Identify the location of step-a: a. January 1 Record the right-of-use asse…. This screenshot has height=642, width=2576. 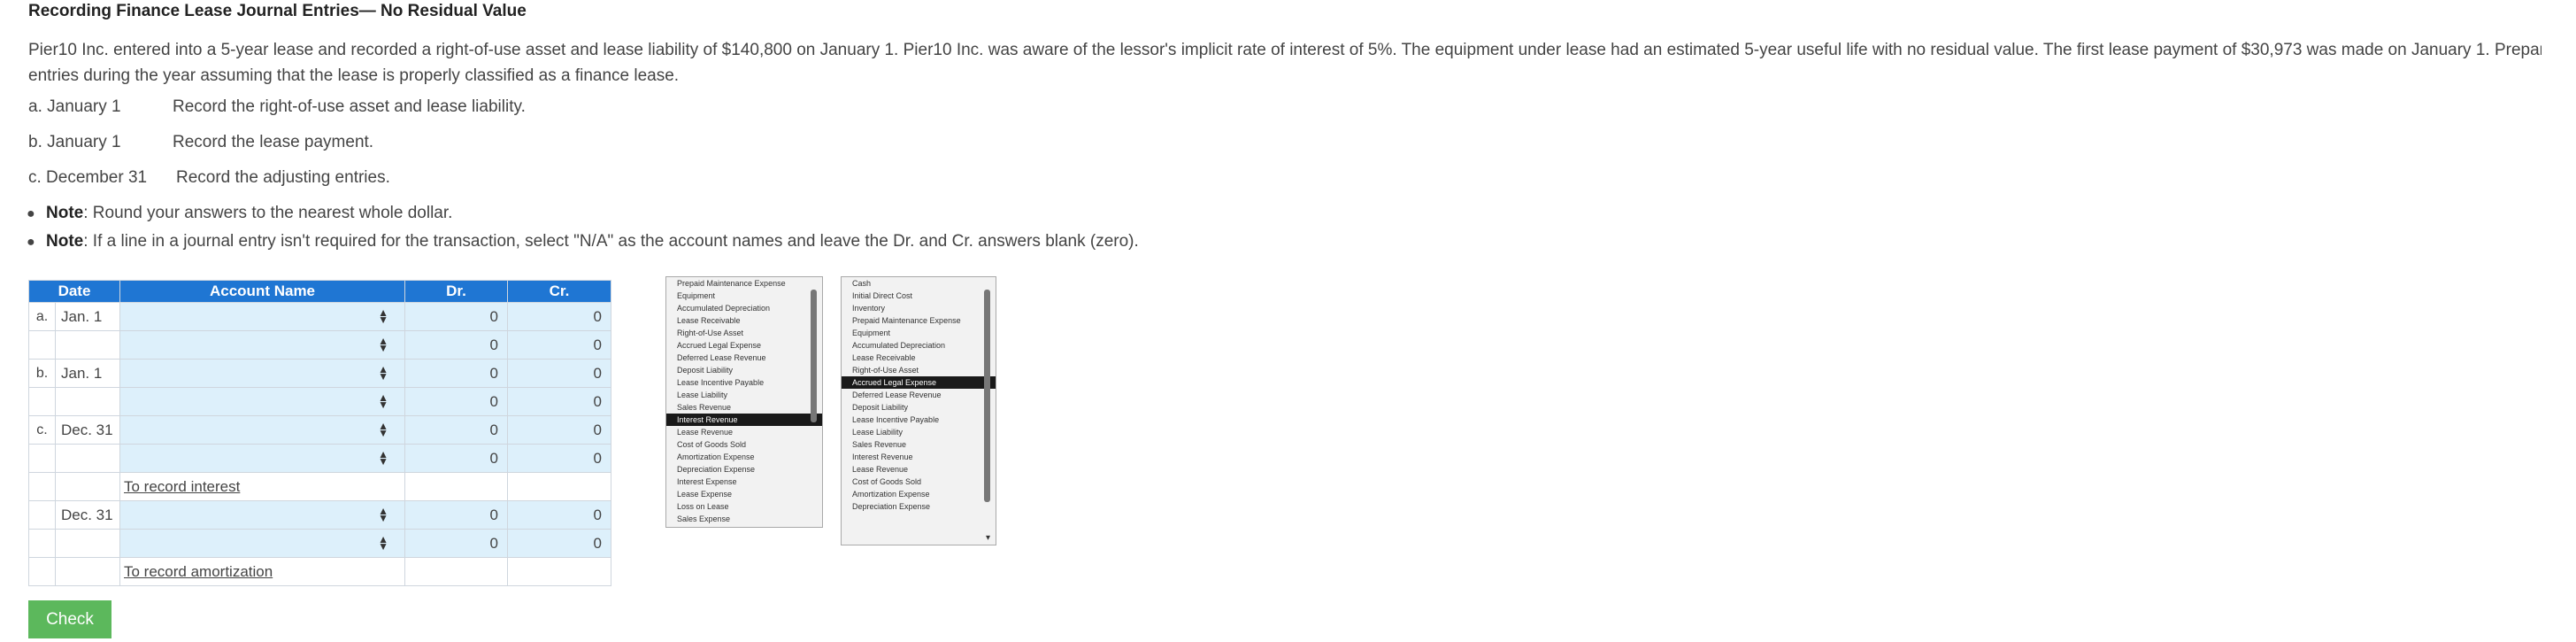
(277, 107).